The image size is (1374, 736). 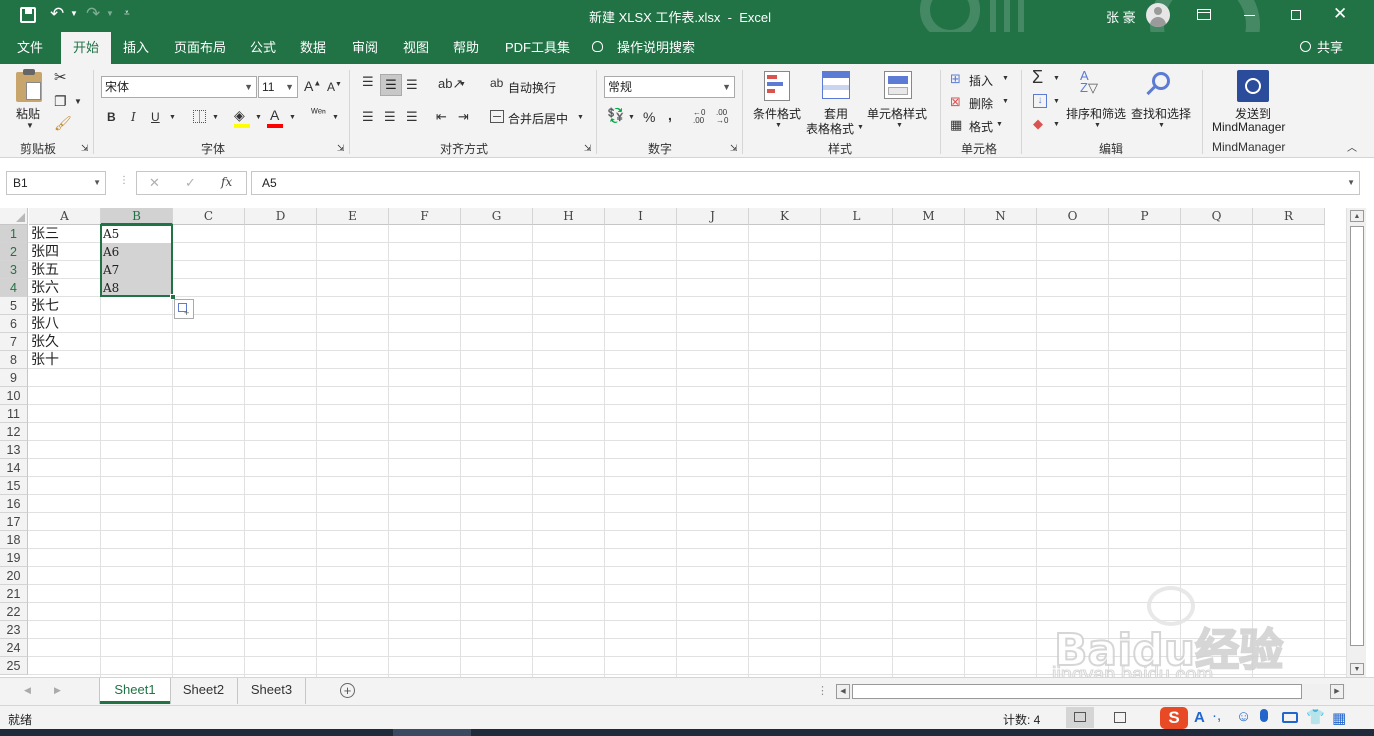 I want to click on row-header-1: 1, so click(x=14, y=234).